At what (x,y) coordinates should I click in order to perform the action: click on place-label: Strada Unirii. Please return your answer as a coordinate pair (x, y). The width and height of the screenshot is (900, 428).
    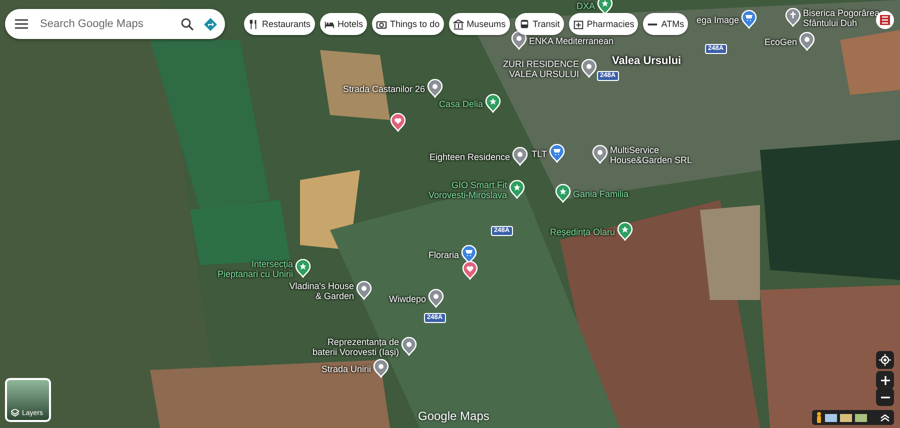
    Looking at the image, I should click on (346, 369).